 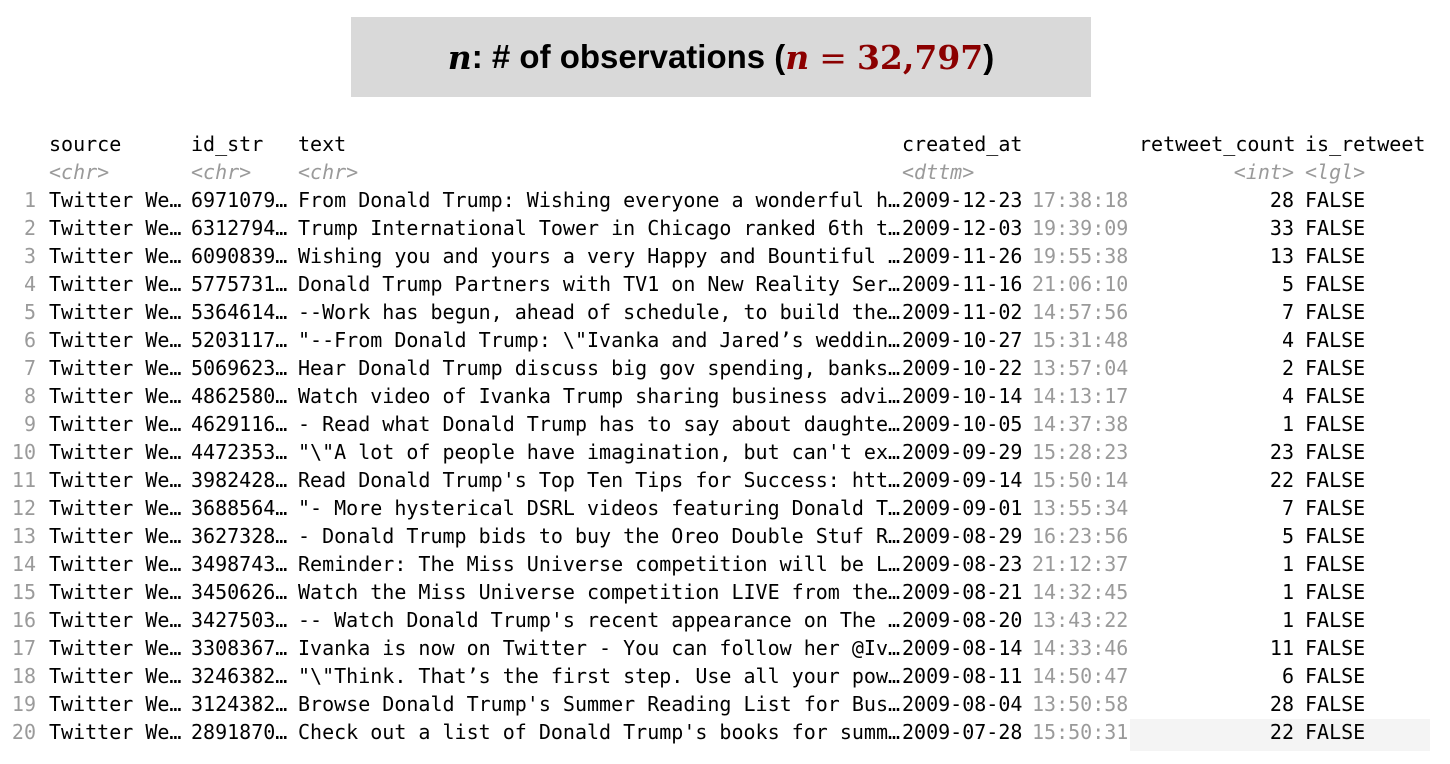 I want to click on n-symbol: n, so click(x=459, y=57).